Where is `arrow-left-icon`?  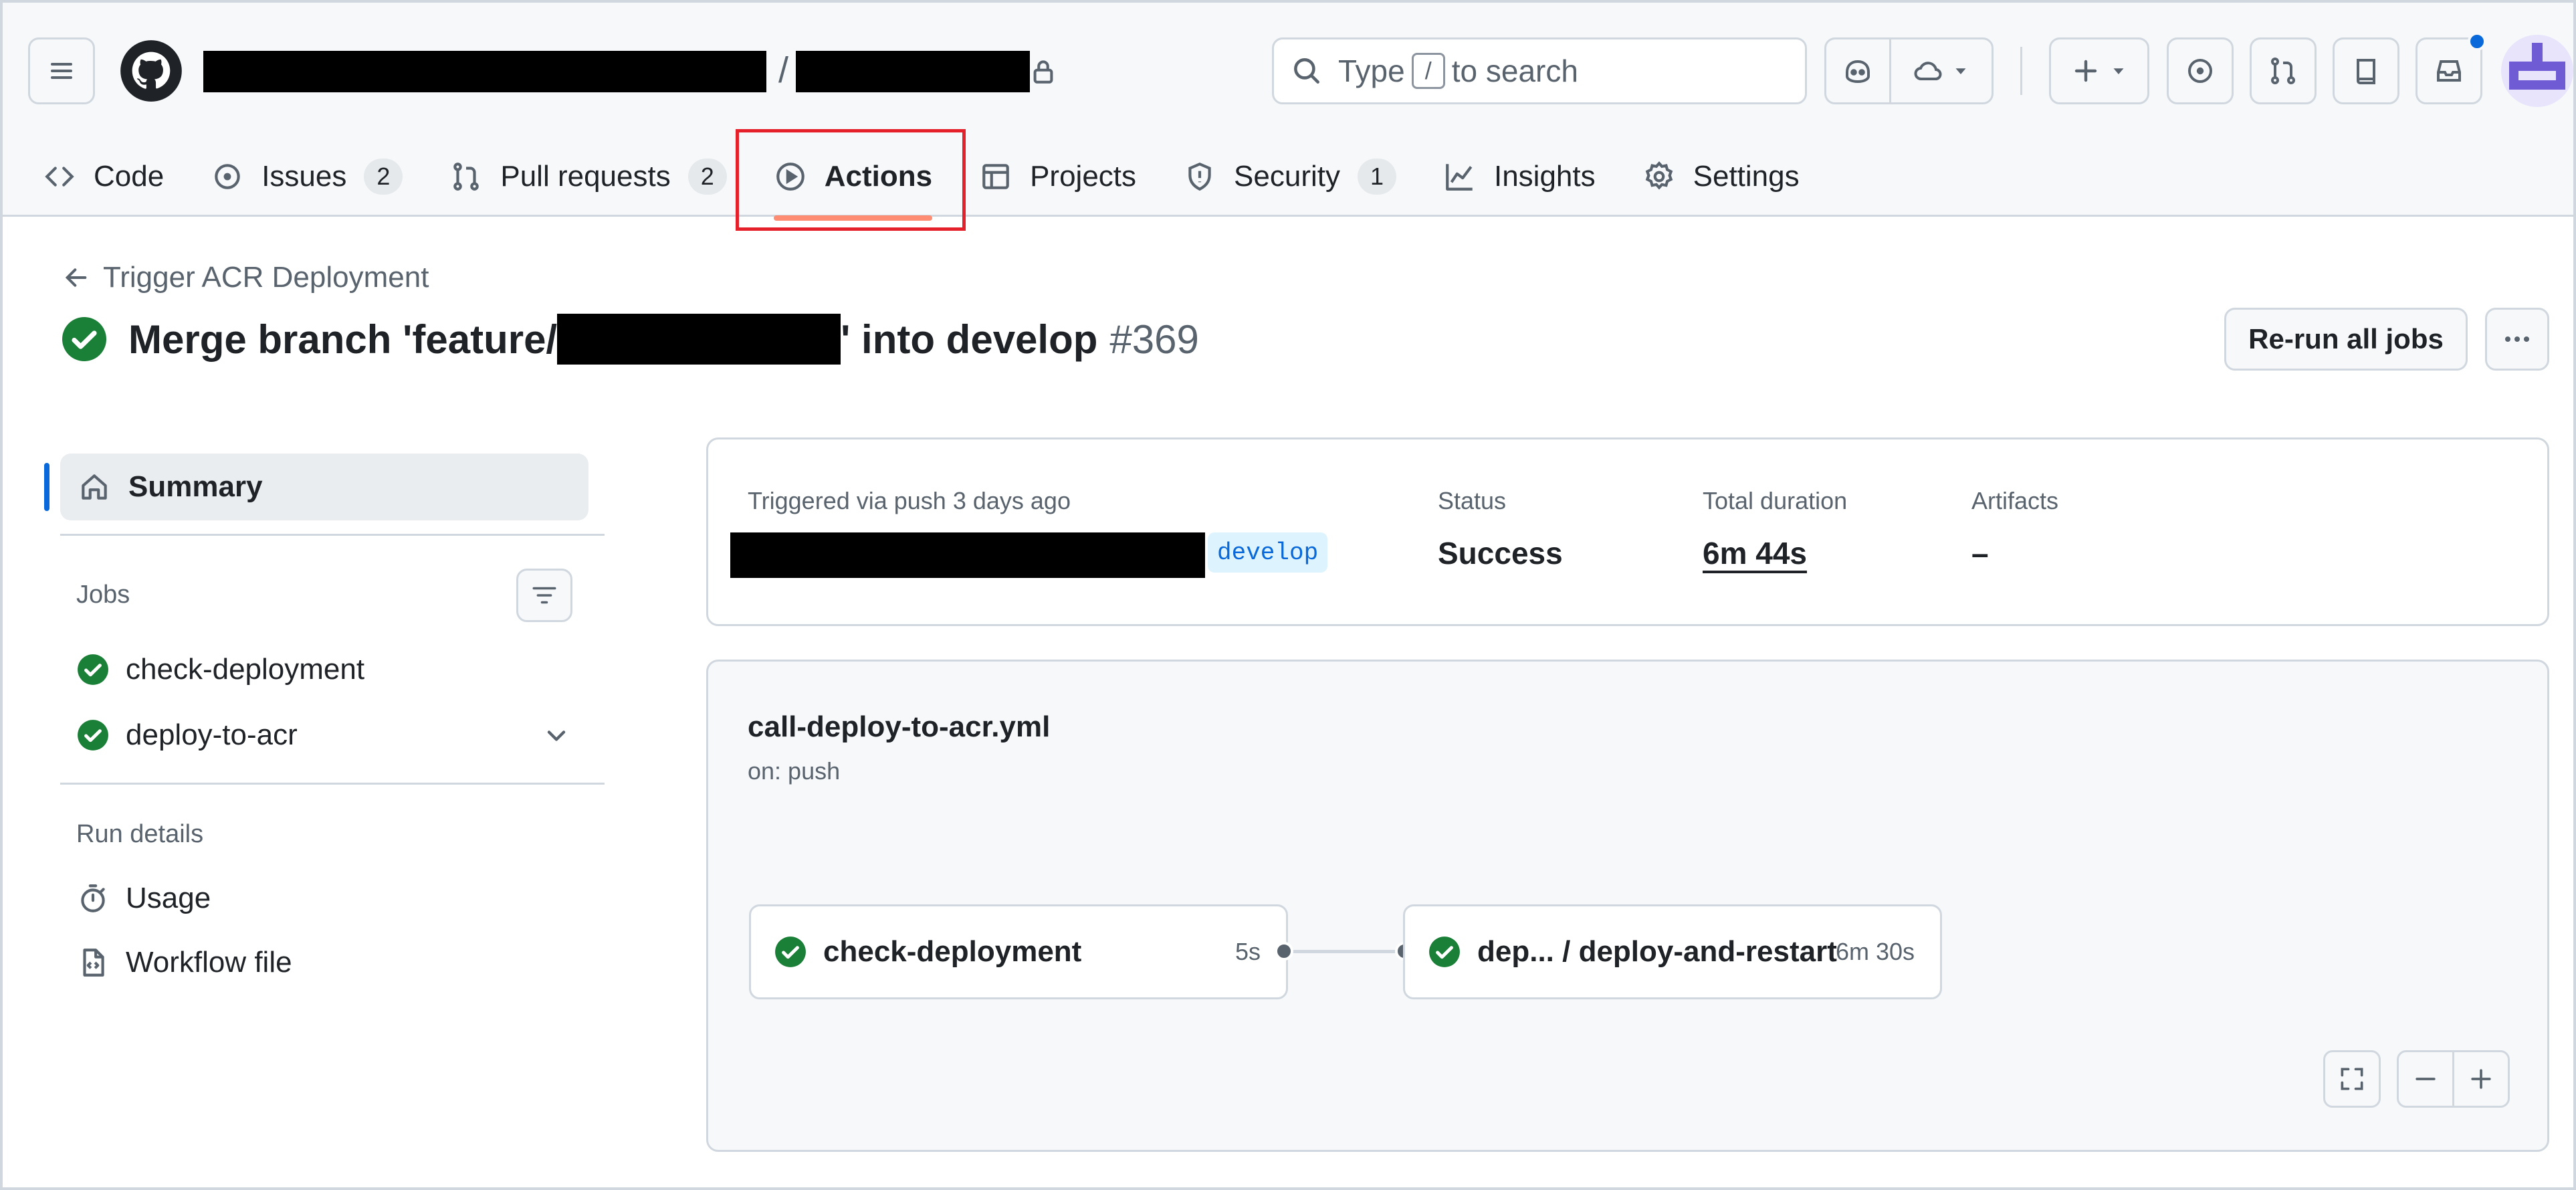 arrow-left-icon is located at coordinates (76, 277).